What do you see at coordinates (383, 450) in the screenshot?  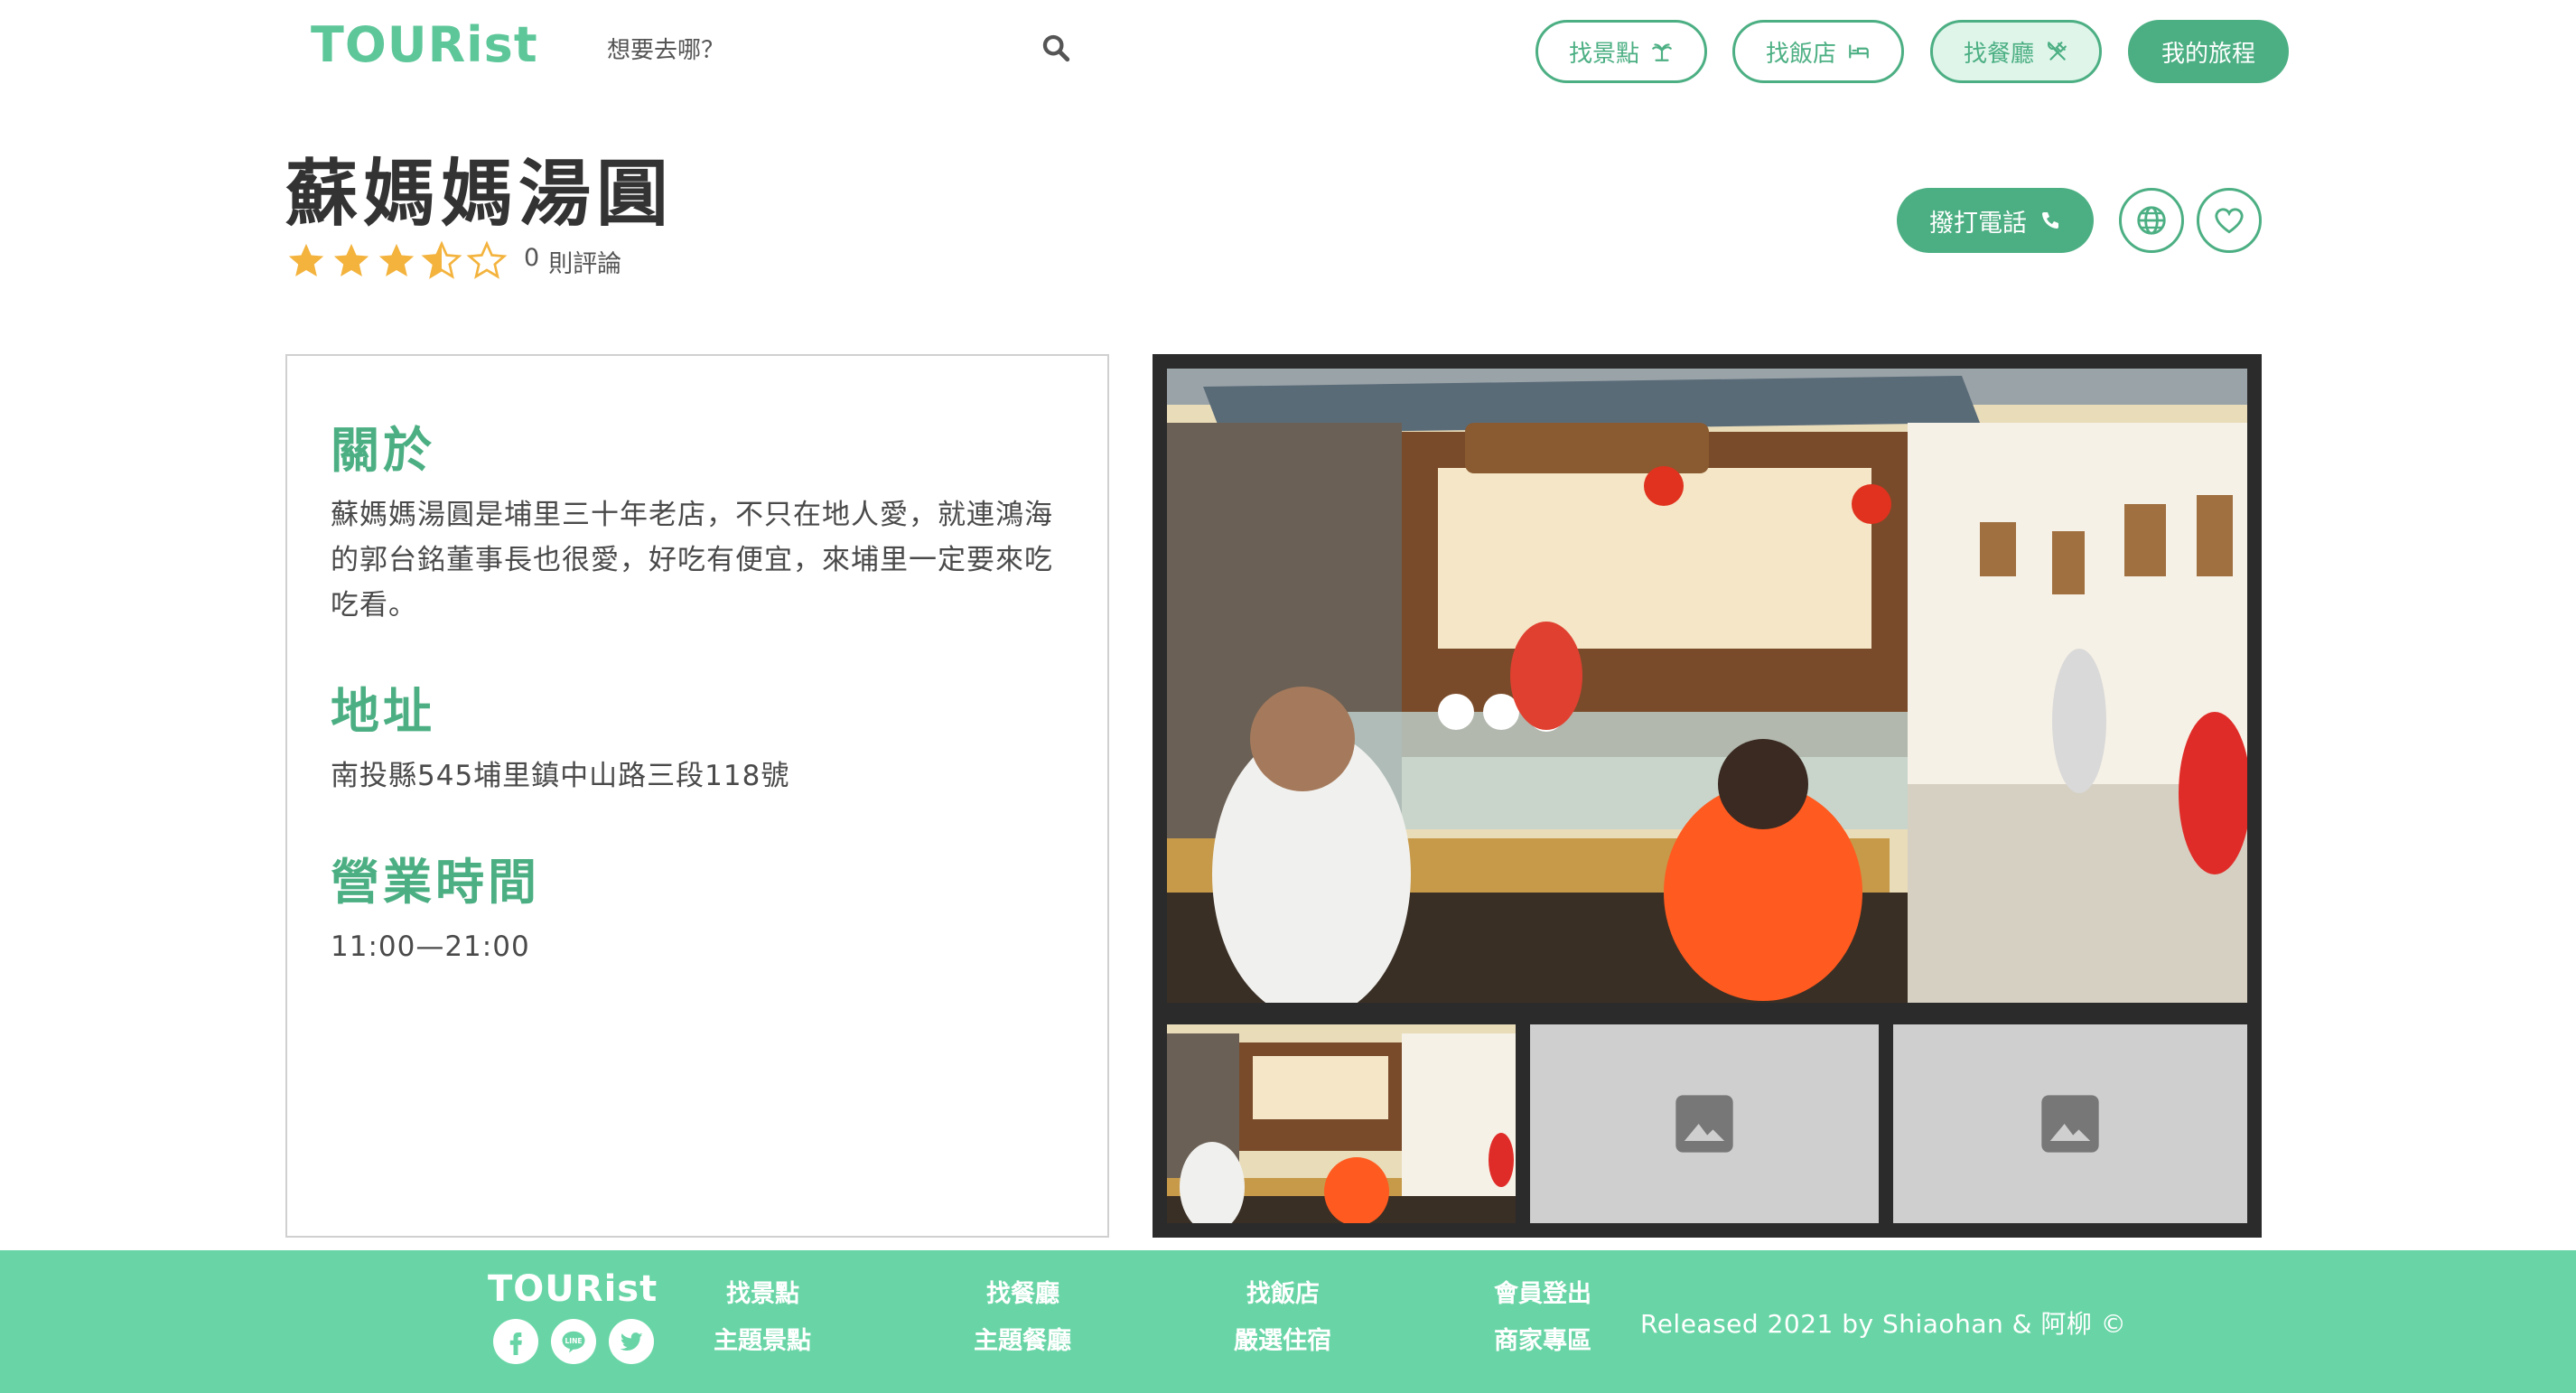 I see `about-title: 關於` at bounding box center [383, 450].